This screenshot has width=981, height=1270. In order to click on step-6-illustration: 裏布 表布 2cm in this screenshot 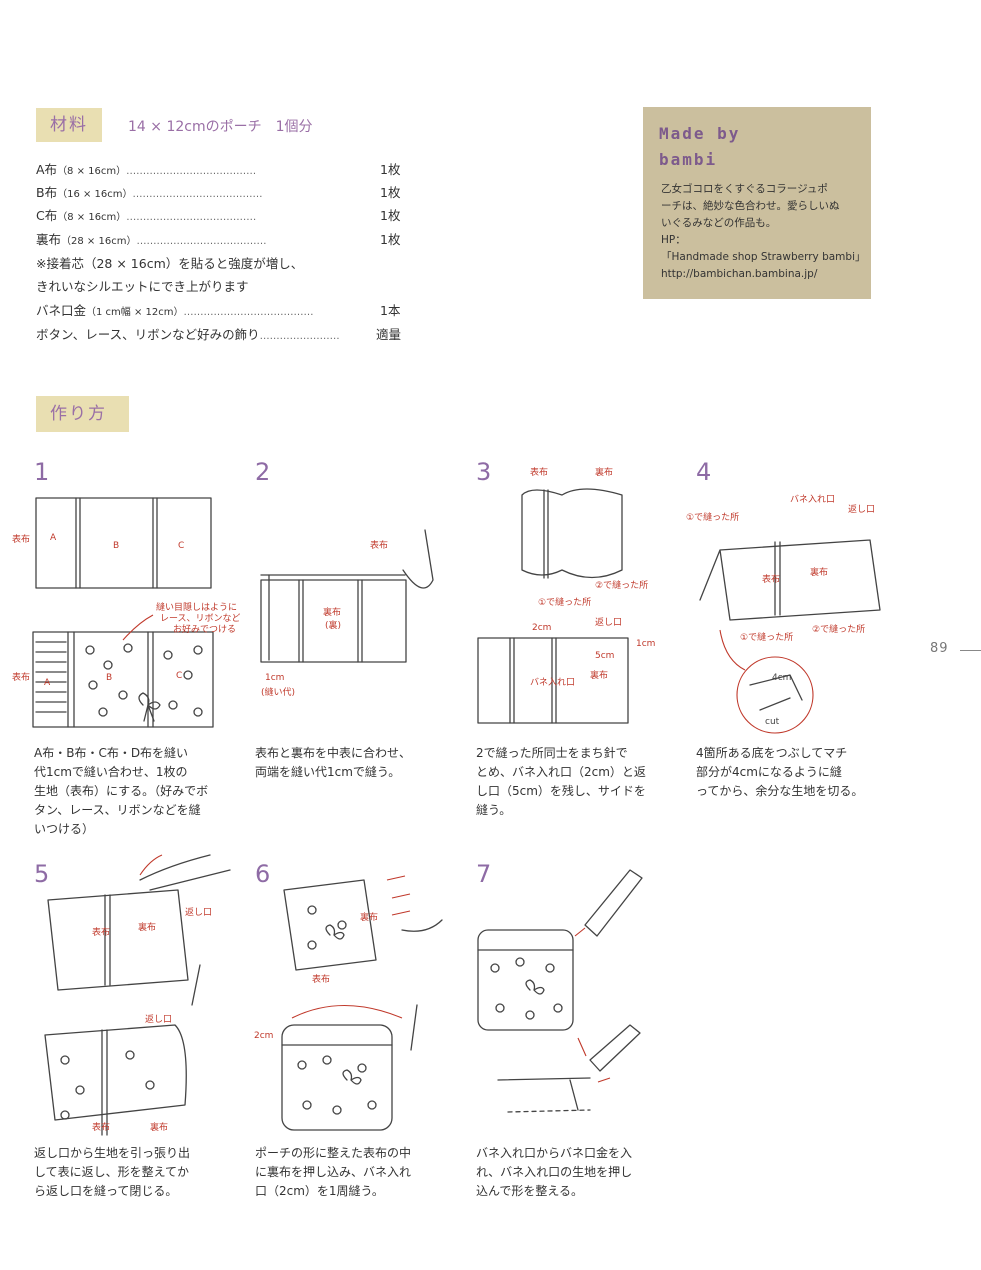, I will do `click(348, 1003)`.